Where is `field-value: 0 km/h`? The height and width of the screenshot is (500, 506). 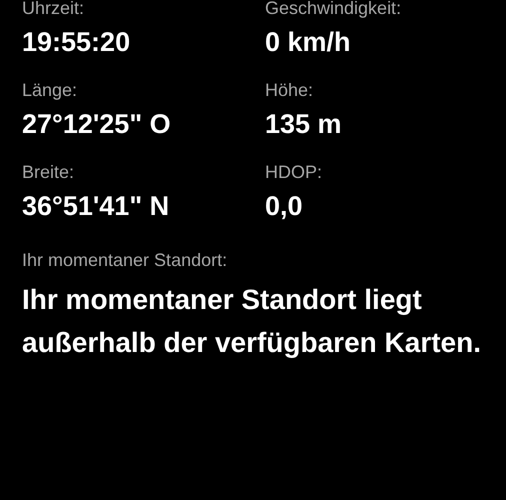
field-value: 0 km/h is located at coordinates (308, 42).